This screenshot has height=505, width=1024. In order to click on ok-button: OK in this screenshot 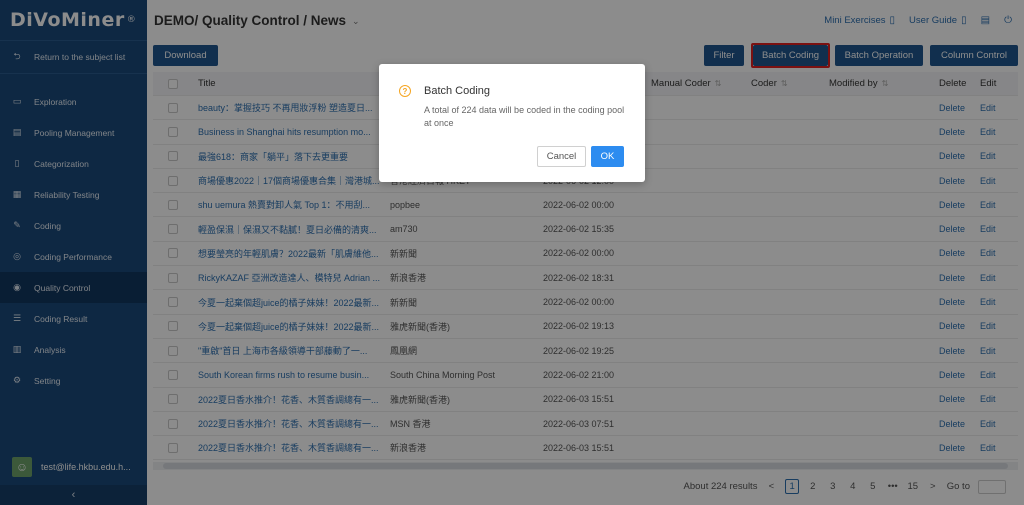, I will do `click(607, 156)`.